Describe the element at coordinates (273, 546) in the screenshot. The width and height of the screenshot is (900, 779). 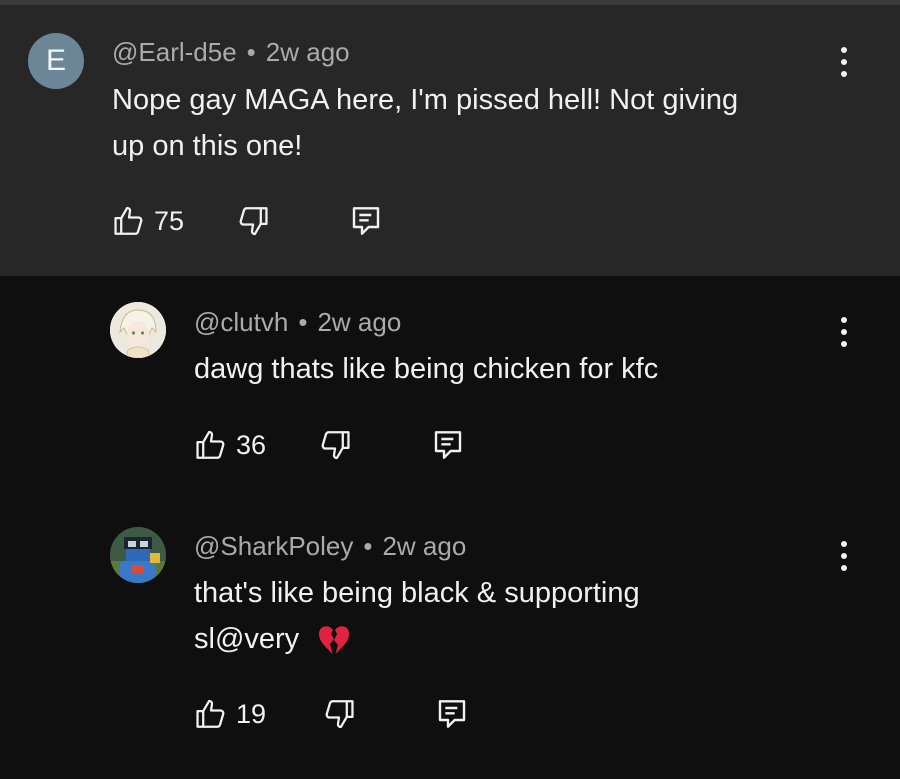
I see `author-name: @SharkPoley` at that location.